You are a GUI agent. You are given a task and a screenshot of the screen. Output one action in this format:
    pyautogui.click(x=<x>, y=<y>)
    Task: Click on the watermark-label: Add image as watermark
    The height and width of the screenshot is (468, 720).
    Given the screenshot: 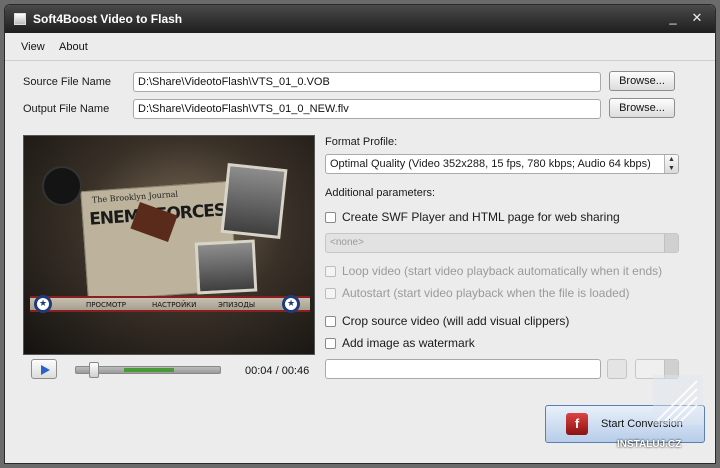 What is the action you would take?
    pyautogui.click(x=408, y=343)
    